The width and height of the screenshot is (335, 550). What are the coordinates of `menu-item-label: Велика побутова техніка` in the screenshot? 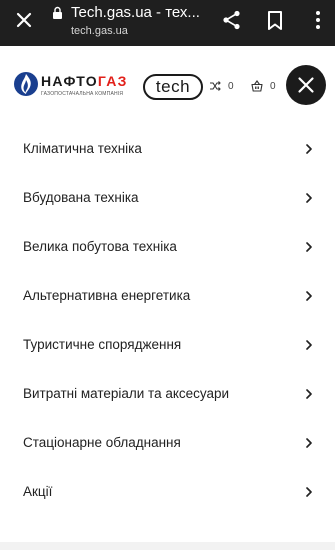 It's located at (100, 246).